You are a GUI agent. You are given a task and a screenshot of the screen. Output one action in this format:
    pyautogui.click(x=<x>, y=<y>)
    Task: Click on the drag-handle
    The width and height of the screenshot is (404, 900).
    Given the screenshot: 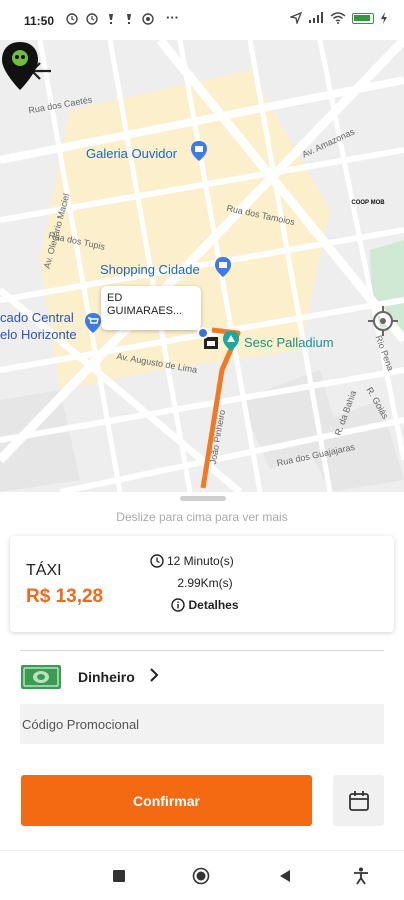 What is the action you would take?
    pyautogui.click(x=203, y=498)
    